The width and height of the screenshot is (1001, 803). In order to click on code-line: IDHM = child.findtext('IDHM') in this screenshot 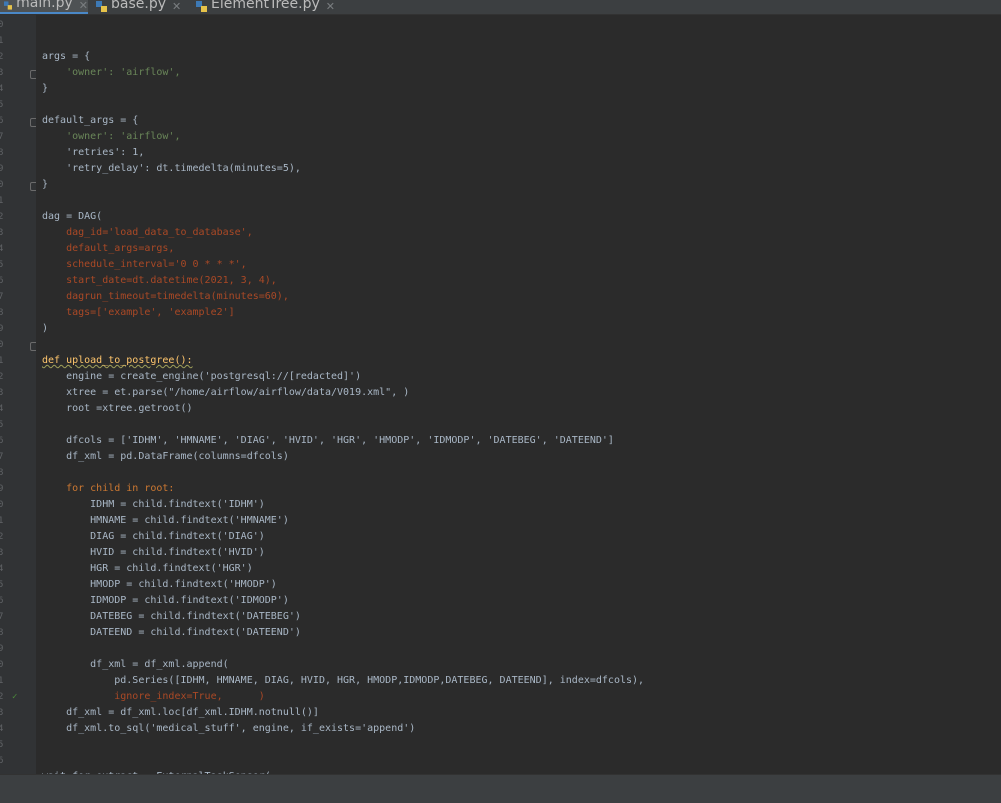, I will do `click(153, 505)`.